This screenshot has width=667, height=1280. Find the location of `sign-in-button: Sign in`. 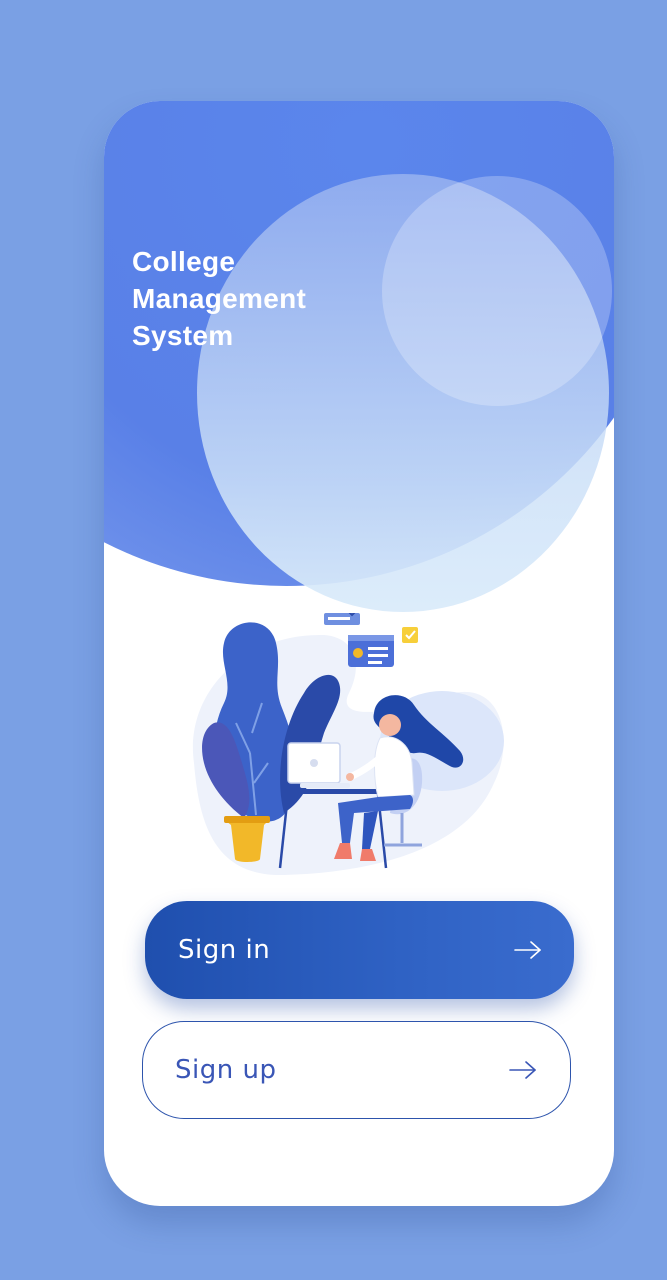

sign-in-button: Sign in is located at coordinates (359, 950).